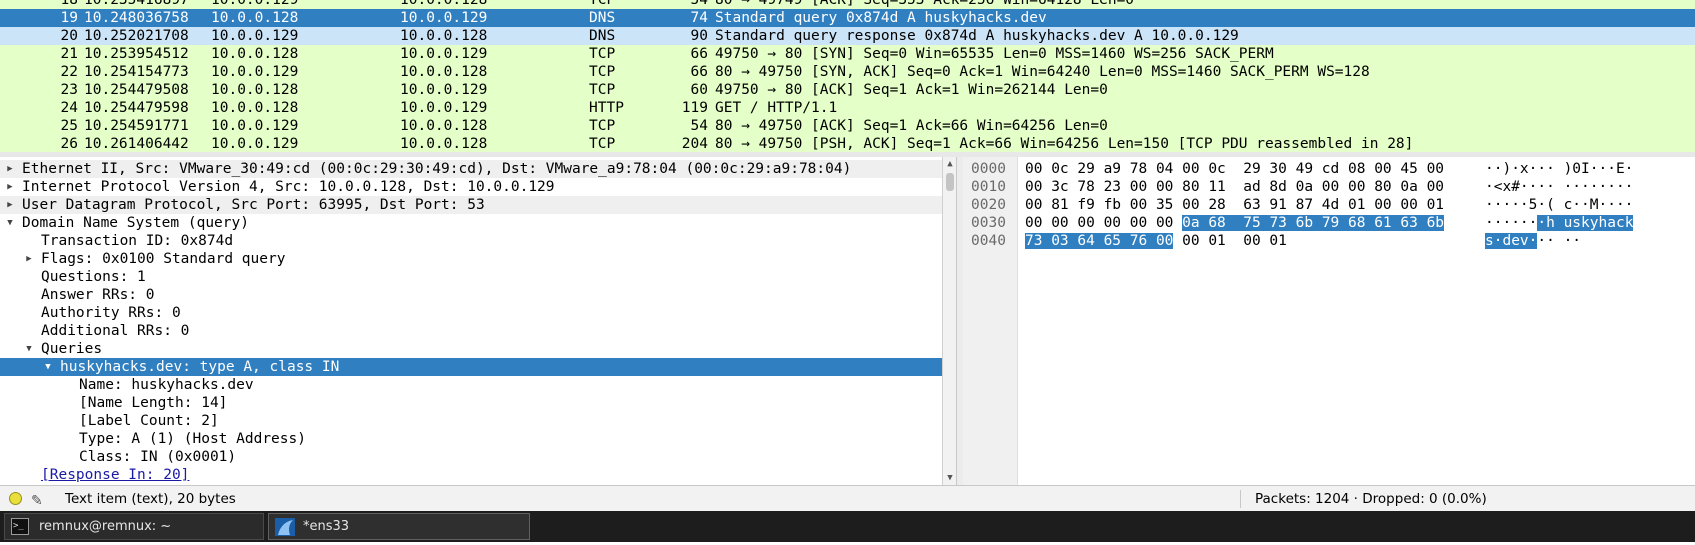 The width and height of the screenshot is (1695, 545). I want to click on taskbar-item-wireshark: *ens33, so click(399, 526).